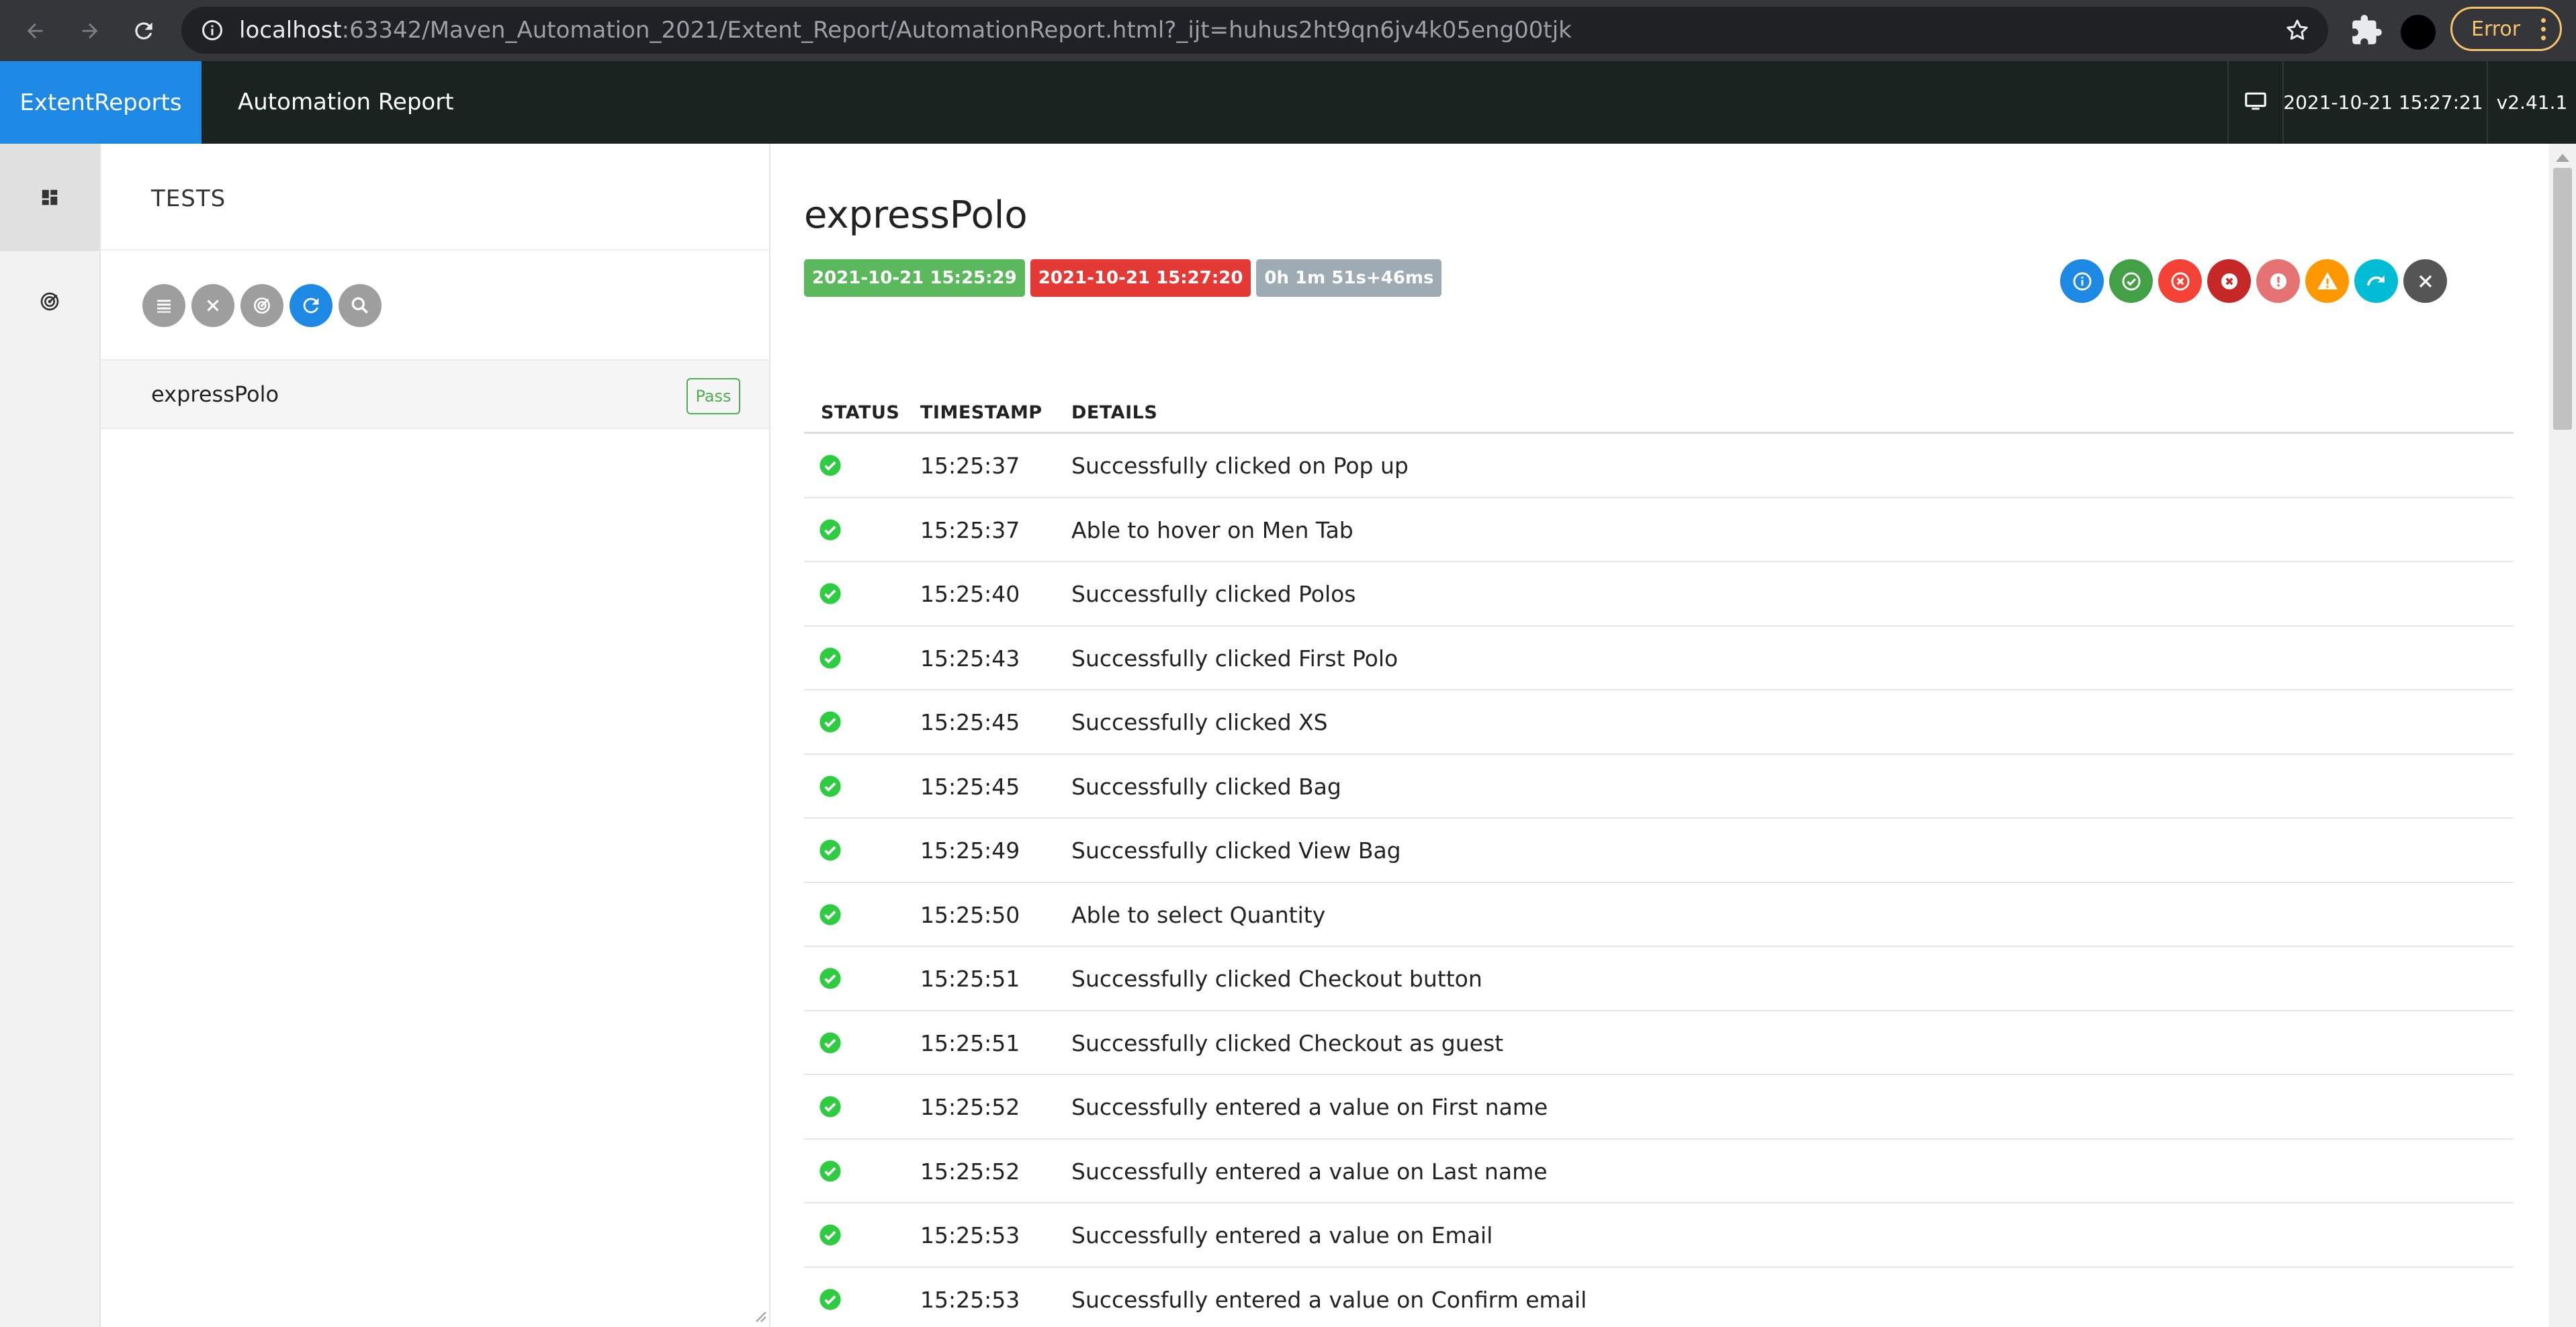 This screenshot has width=2576, height=1327. I want to click on arrow-right-icon, so click(90, 31).